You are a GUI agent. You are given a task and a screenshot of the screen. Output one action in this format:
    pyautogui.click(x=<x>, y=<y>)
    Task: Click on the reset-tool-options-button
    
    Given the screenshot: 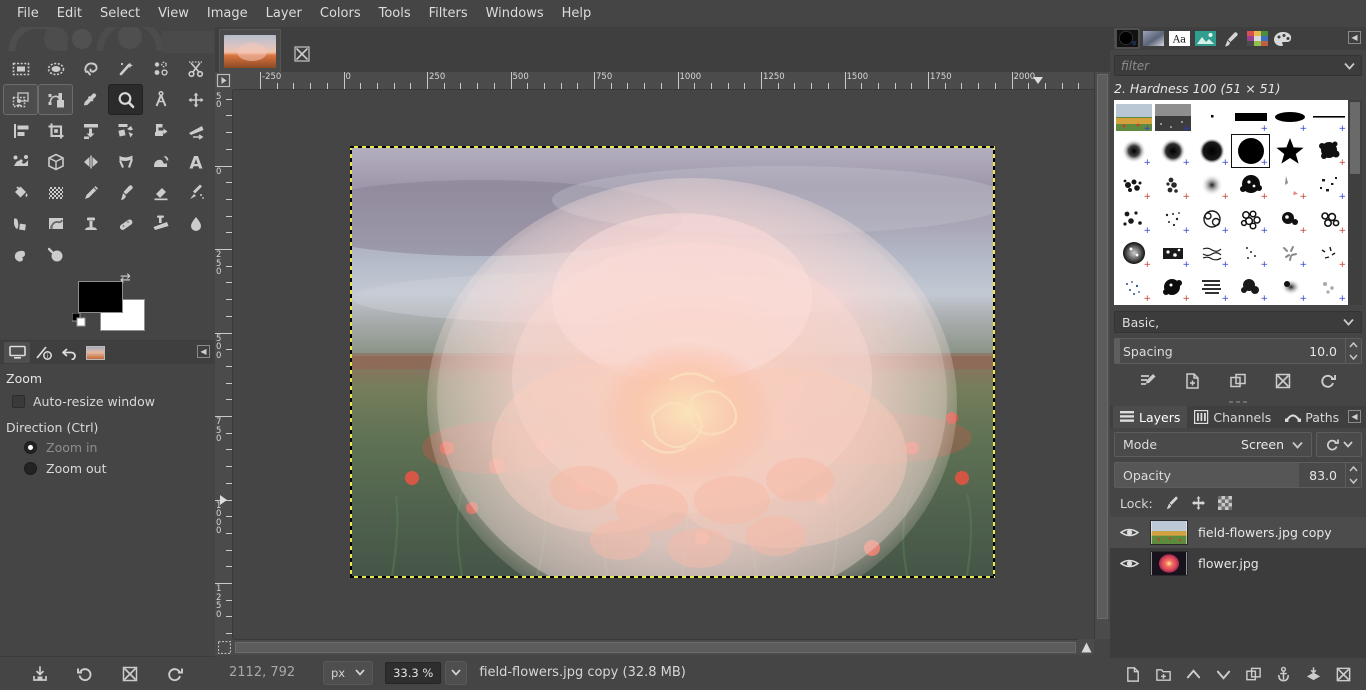 What is the action you would take?
    pyautogui.click(x=175, y=674)
    